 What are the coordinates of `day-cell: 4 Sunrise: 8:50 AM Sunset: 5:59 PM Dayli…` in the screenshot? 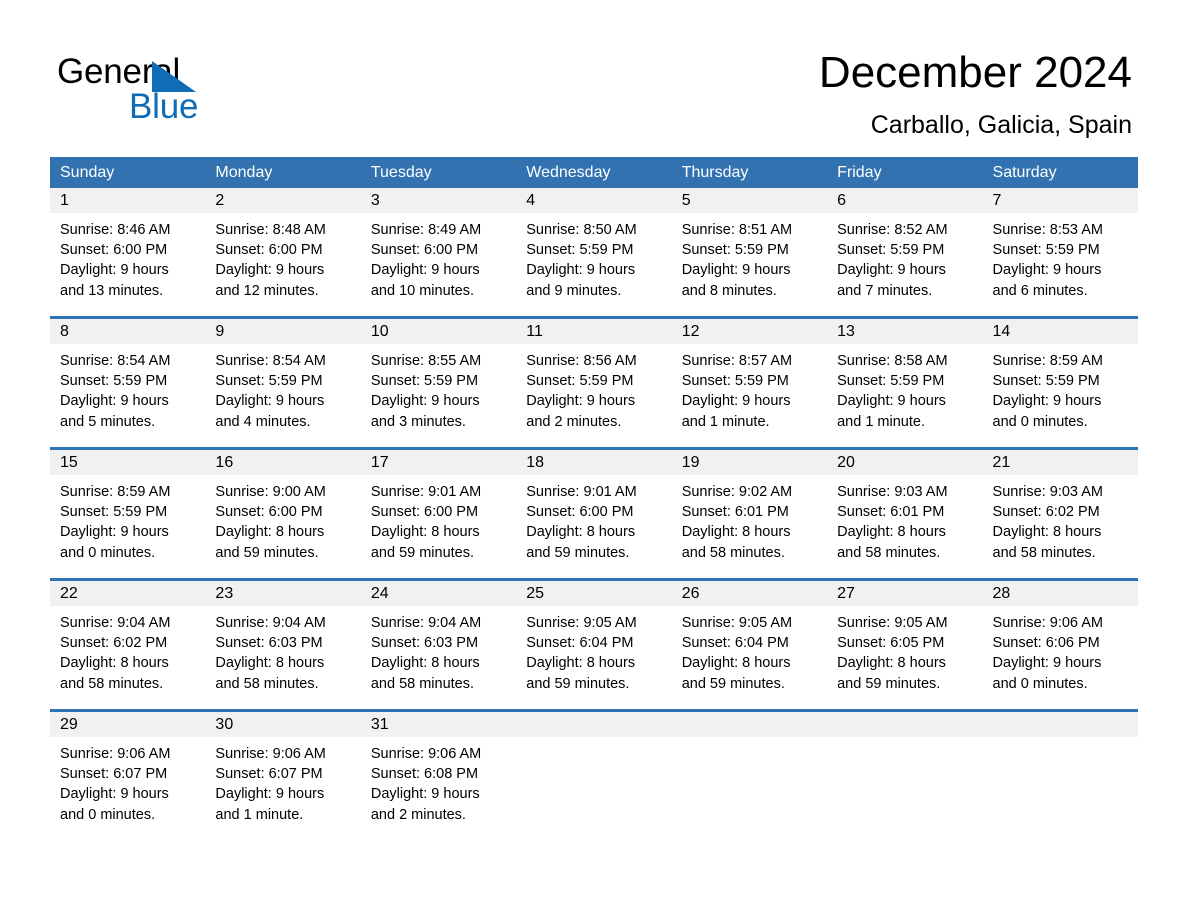 It's located at (594, 247).